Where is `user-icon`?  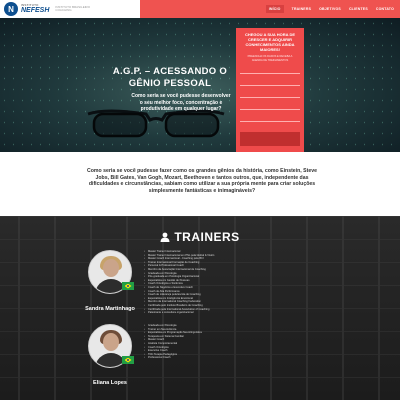 user-icon is located at coordinates (165, 237).